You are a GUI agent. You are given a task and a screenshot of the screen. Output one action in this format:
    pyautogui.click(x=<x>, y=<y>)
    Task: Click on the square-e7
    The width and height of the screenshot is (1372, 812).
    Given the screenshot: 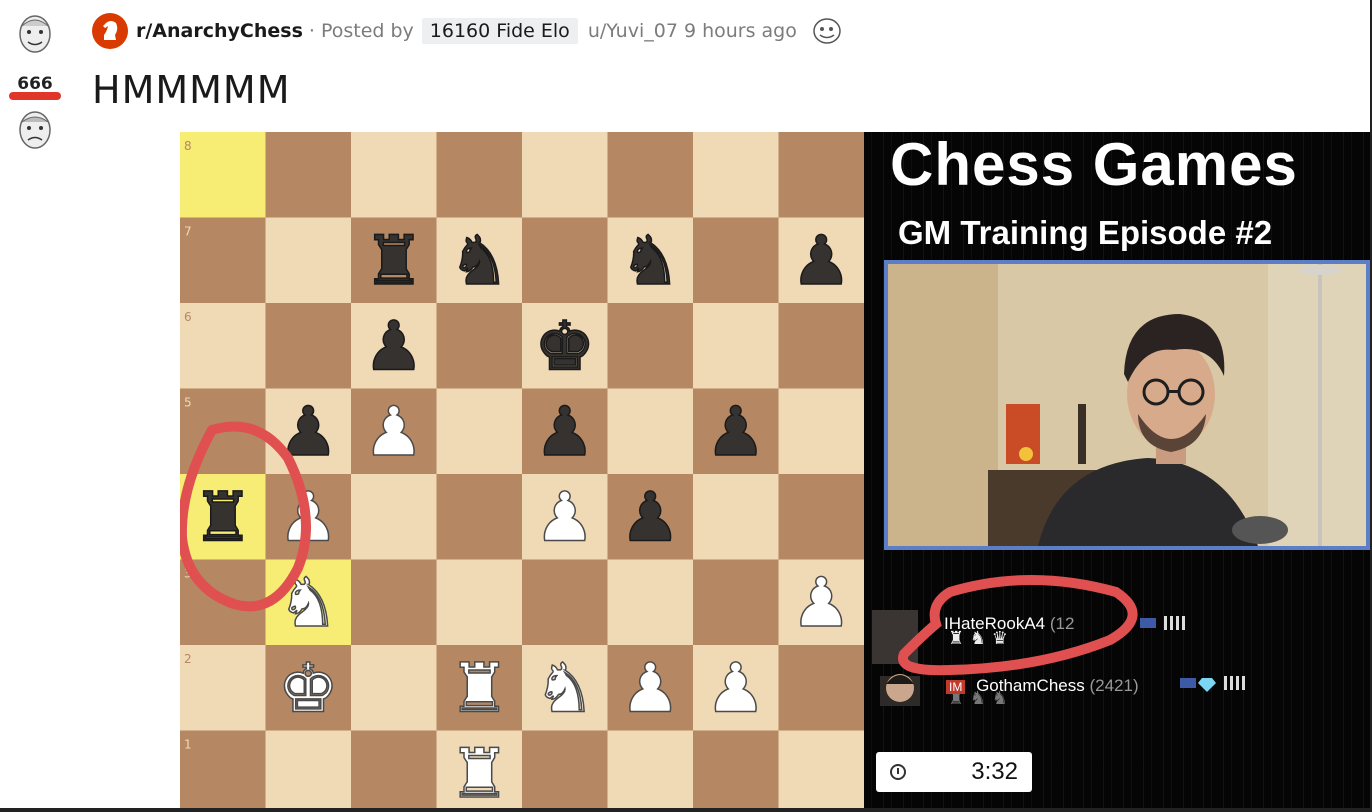 What is the action you would take?
    pyautogui.click(x=565, y=260)
    